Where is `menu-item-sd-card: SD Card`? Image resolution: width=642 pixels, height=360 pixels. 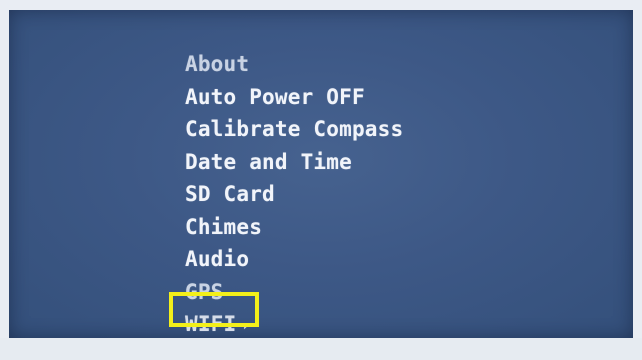
menu-item-sd-card: SD Card is located at coordinates (294, 194).